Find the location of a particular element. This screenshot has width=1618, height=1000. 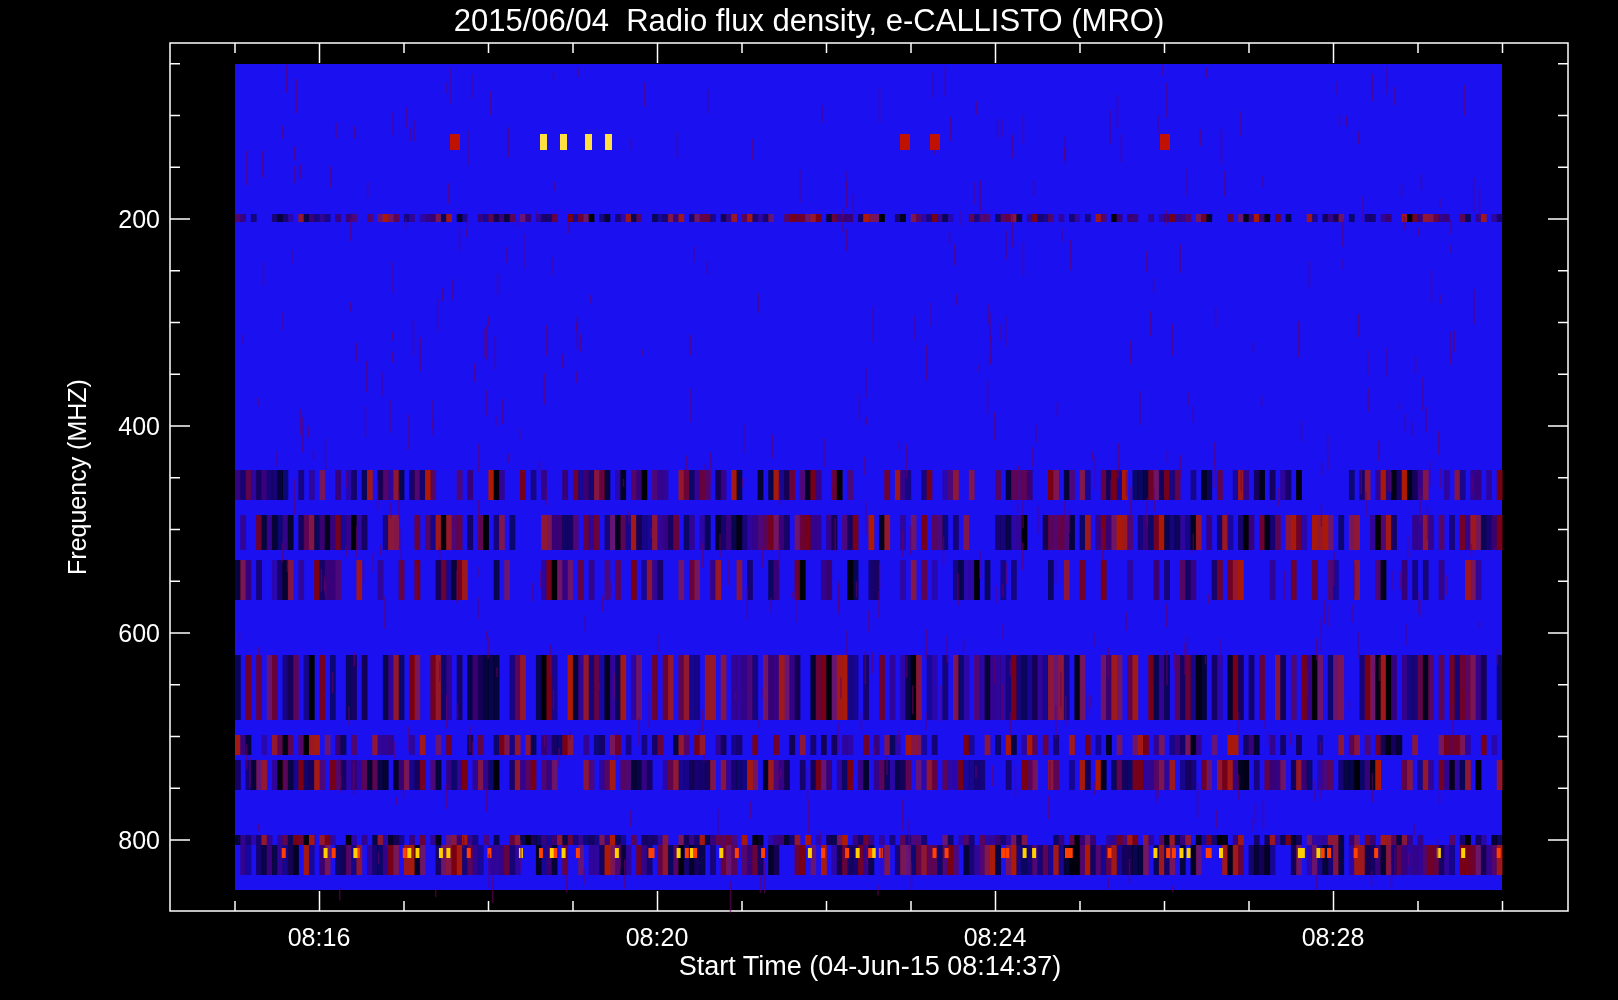

y-tick-label: 200 is located at coordinates (139, 219).